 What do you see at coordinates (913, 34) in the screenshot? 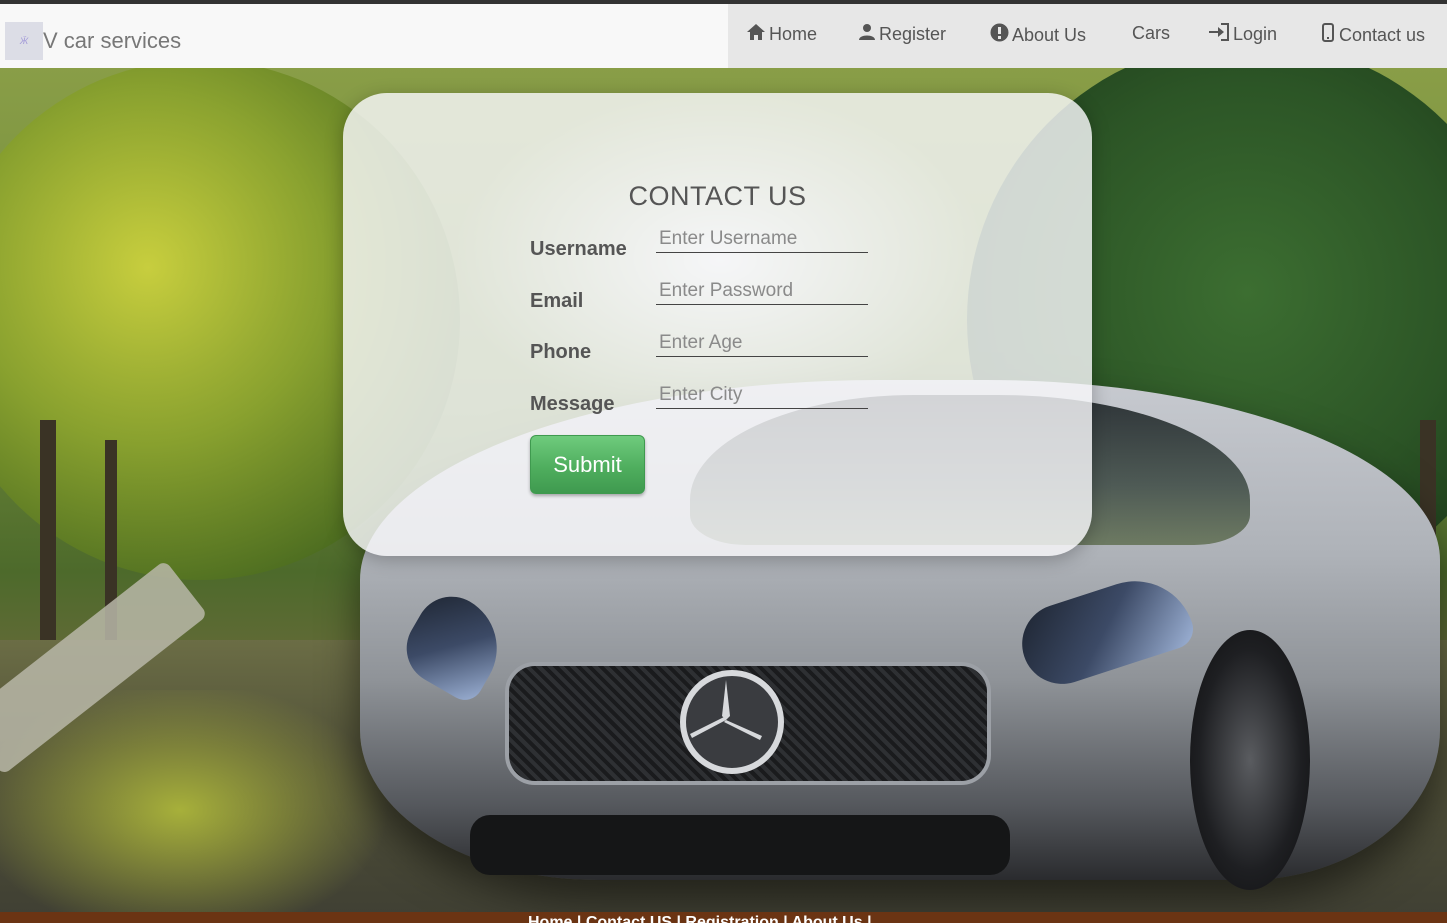
I see `nav-register-label: Register` at bounding box center [913, 34].